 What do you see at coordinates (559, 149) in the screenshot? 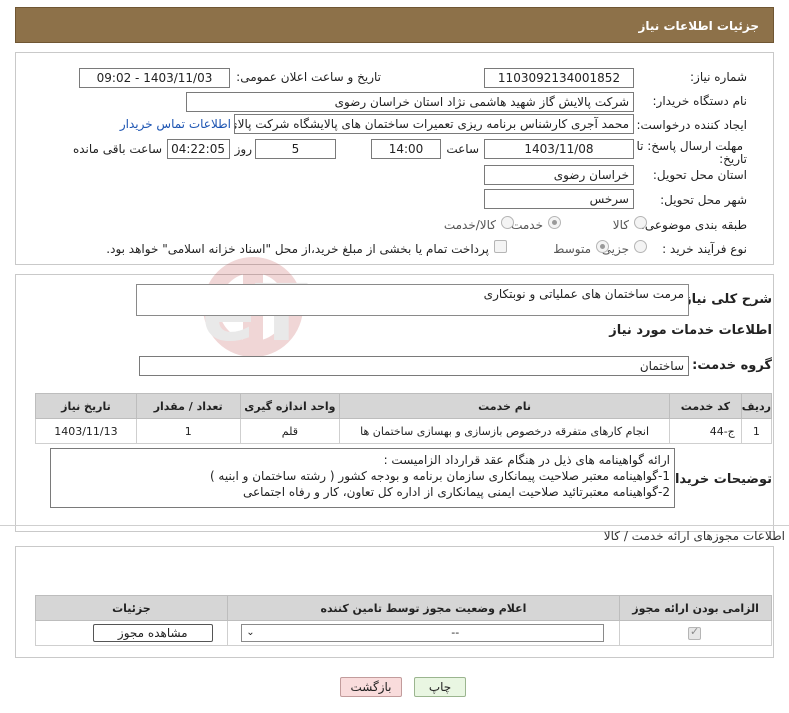
I see `deadline-date-field: 1403/11/08` at bounding box center [559, 149].